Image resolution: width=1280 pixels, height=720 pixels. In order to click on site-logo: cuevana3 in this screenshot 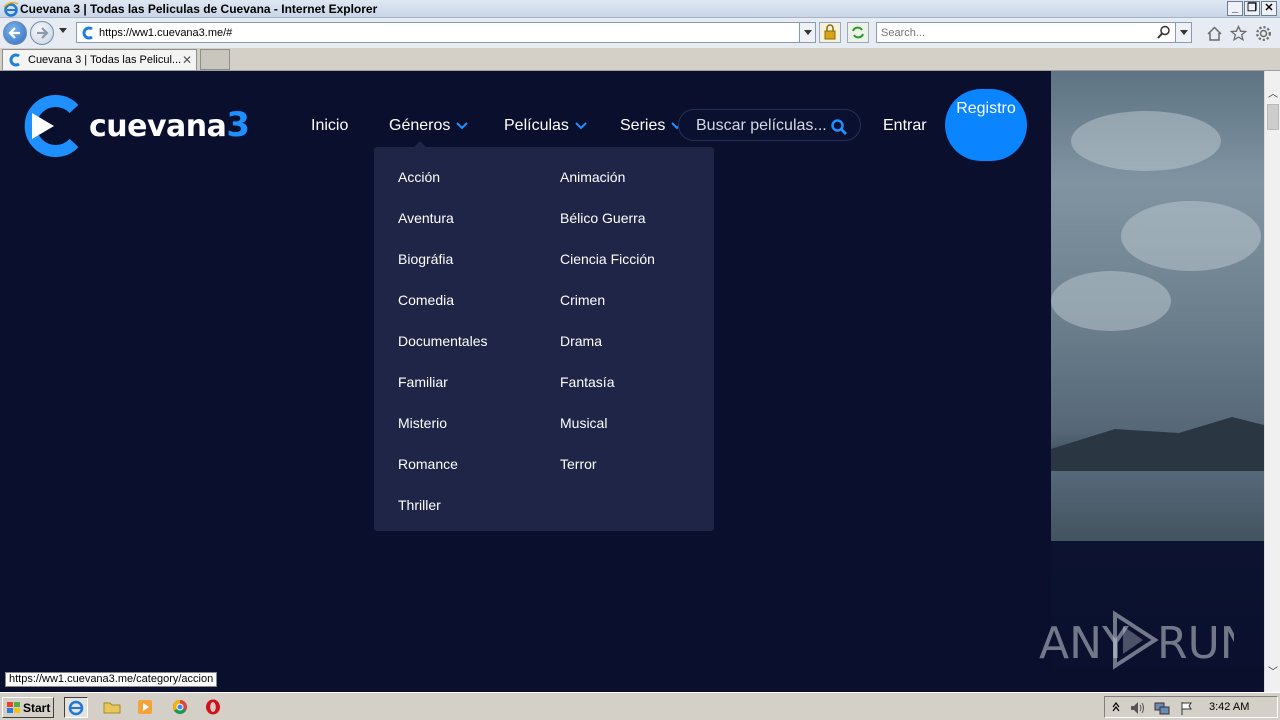, I will do `click(146, 126)`.